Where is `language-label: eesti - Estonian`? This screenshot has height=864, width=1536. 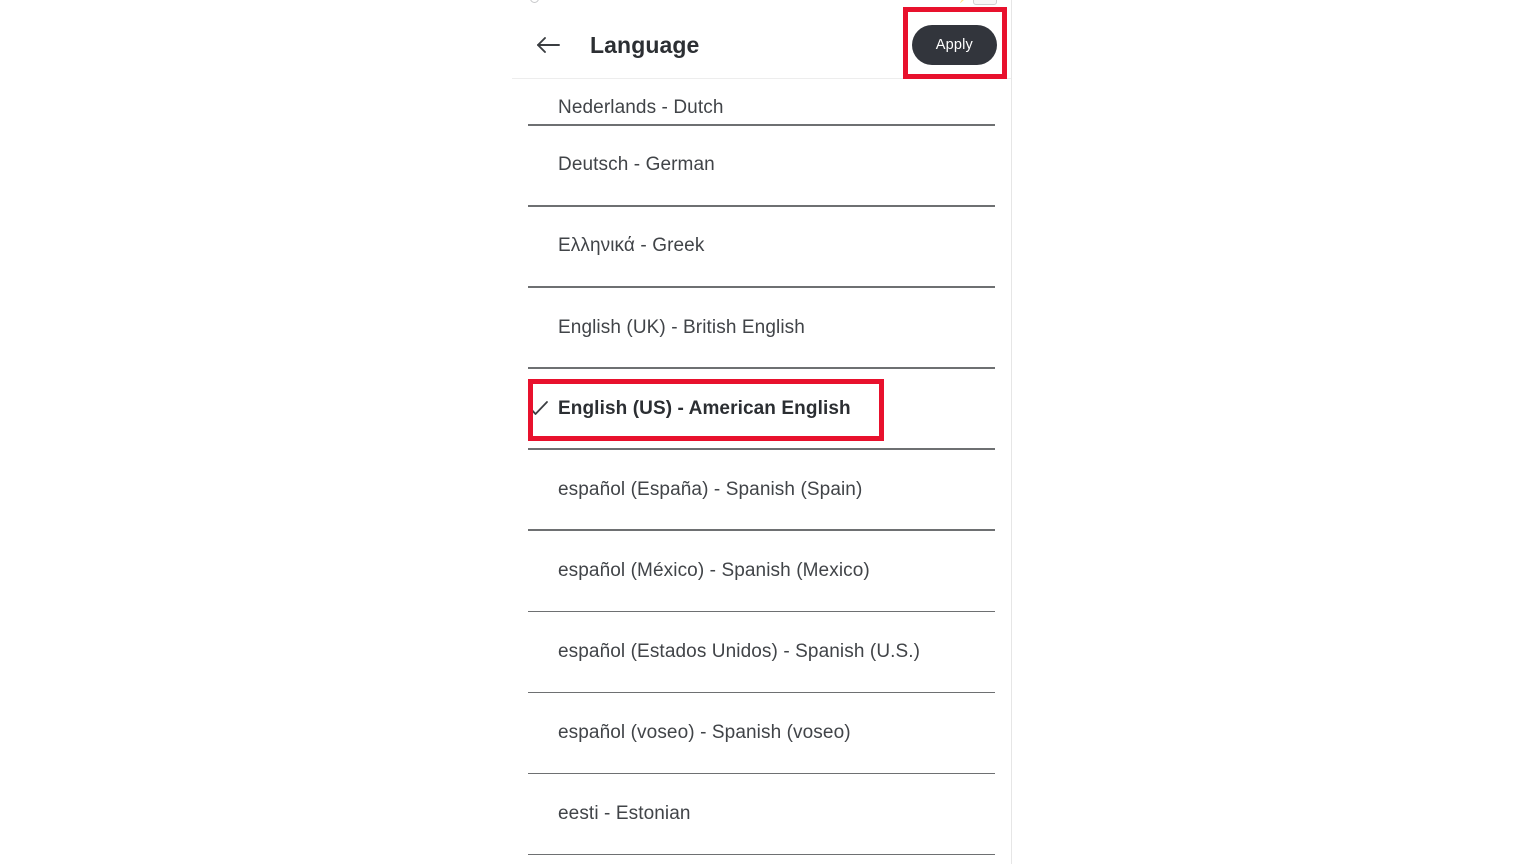
language-label: eesti - Estonian is located at coordinates (624, 814).